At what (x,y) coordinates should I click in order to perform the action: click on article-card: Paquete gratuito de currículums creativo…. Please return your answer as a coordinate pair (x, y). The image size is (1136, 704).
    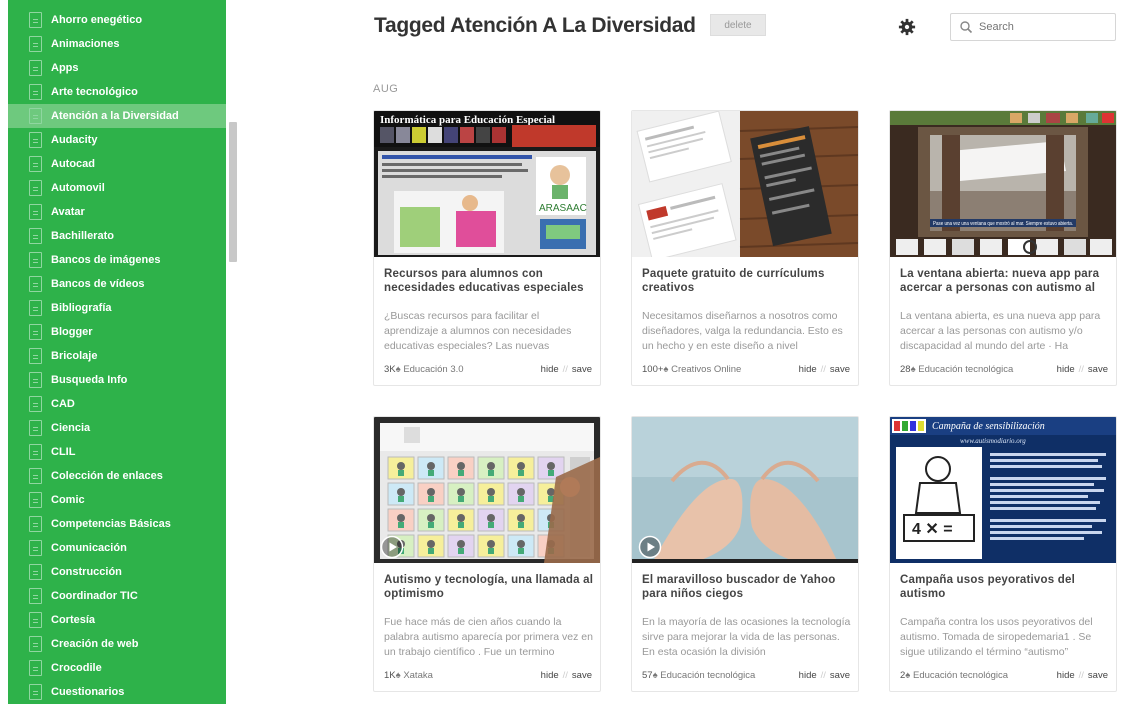
    Looking at the image, I should click on (745, 248).